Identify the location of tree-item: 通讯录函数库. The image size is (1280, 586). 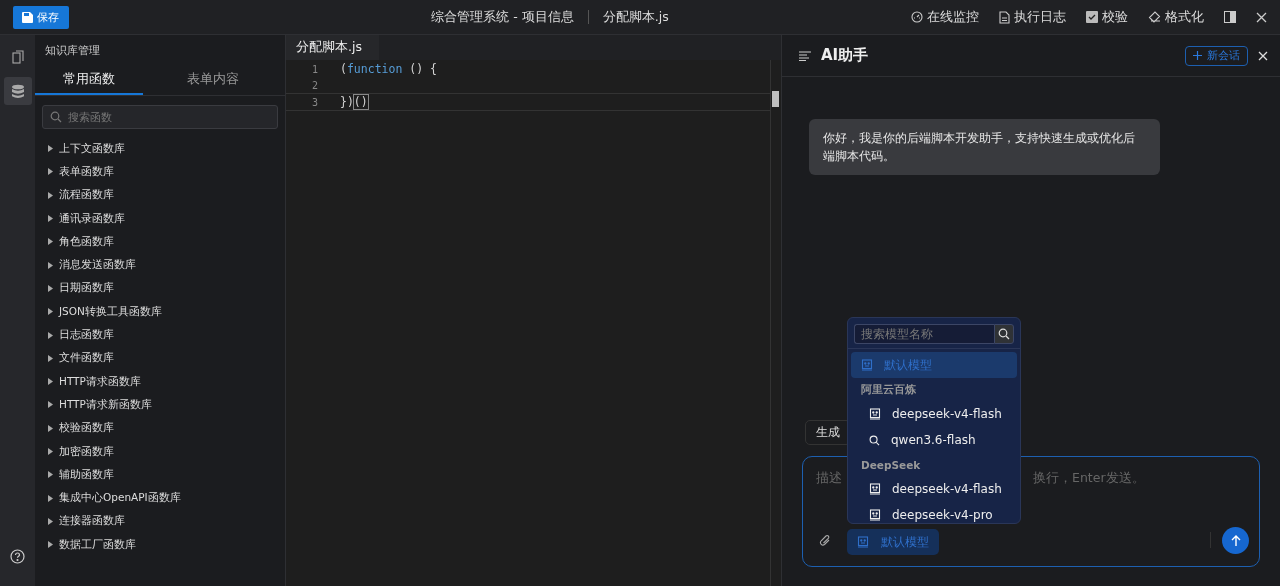
(92, 218).